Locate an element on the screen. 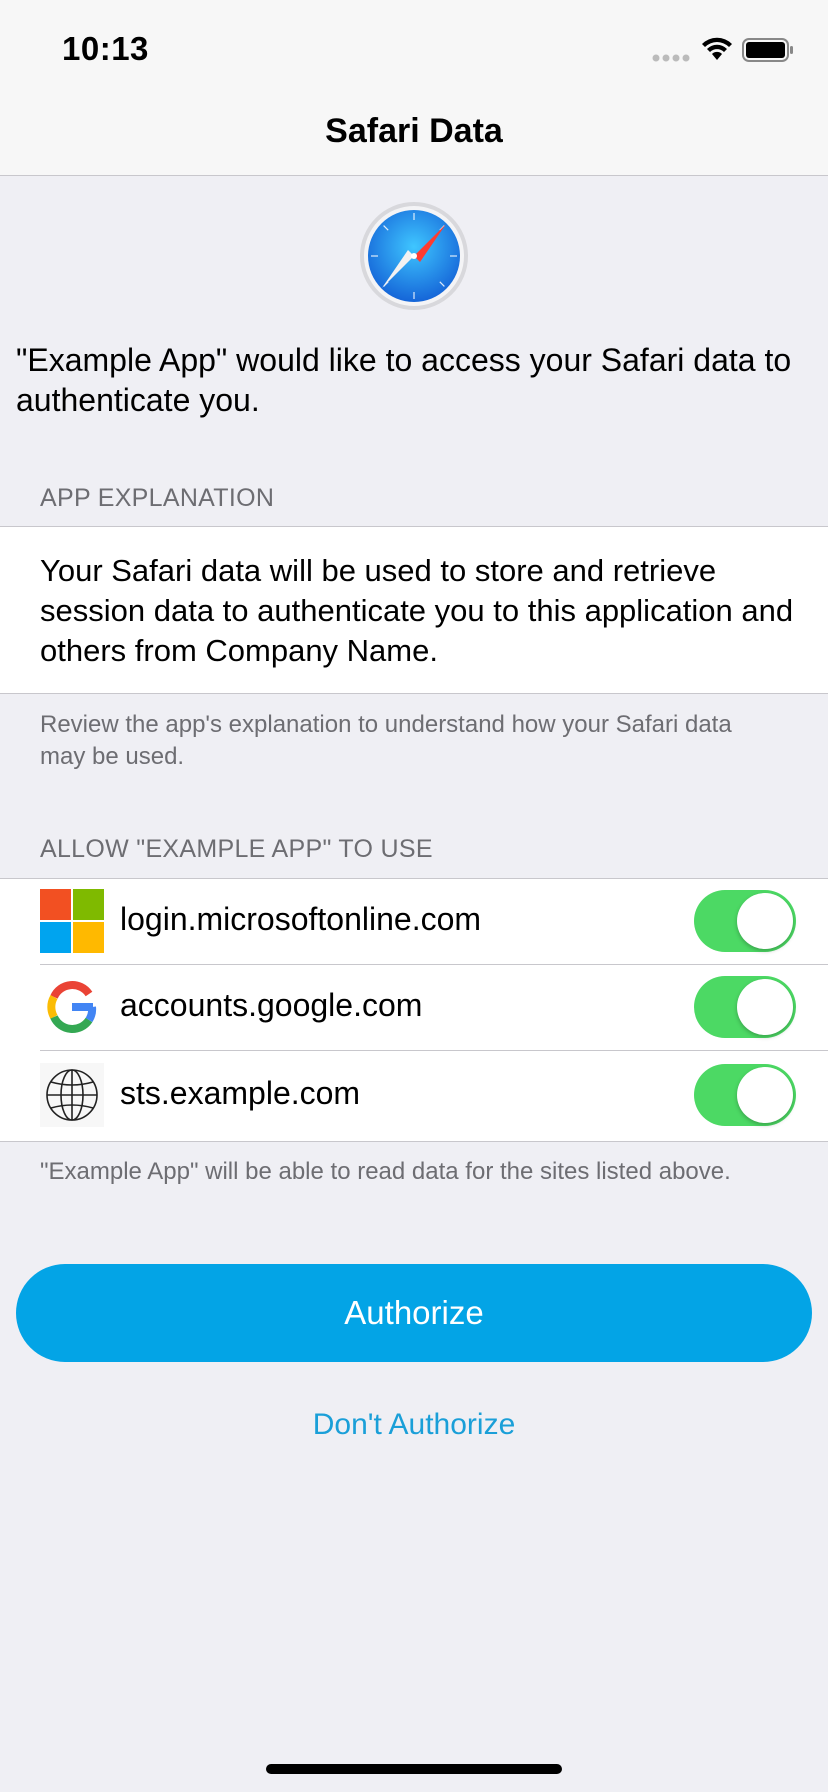  site-label: accounts.google.com is located at coordinates (271, 1005).